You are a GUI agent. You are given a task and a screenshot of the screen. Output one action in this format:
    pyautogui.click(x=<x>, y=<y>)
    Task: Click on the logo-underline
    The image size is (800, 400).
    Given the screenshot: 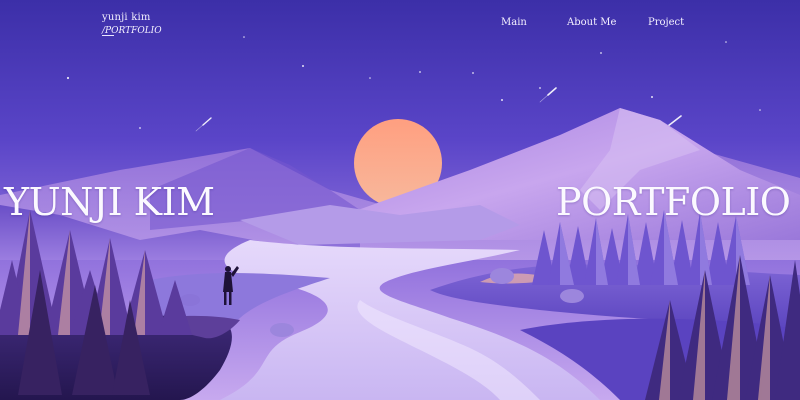 What is the action you would take?
    pyautogui.click(x=108, y=35)
    